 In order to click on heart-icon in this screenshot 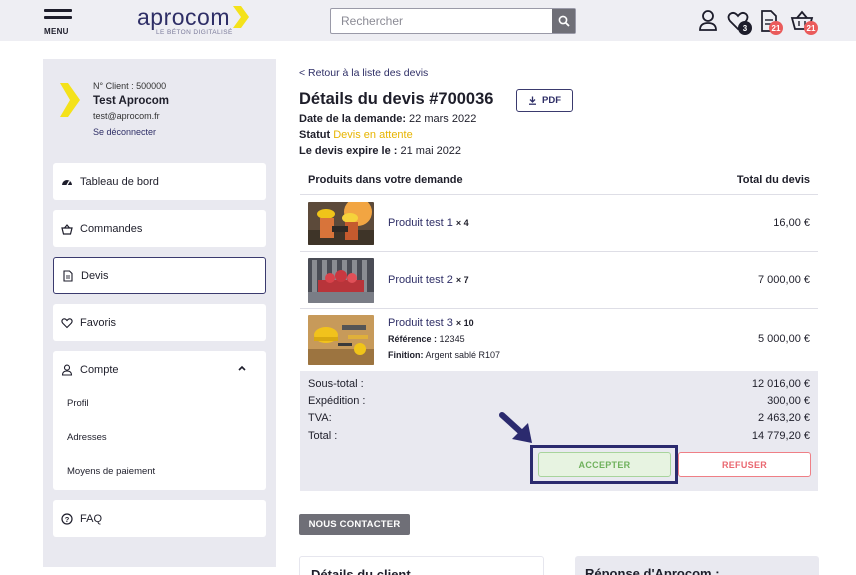, I will do `click(67, 323)`.